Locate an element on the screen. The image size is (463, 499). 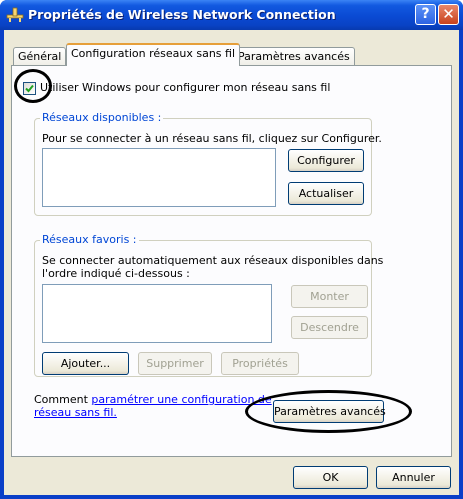
cancel-button: Annuler is located at coordinates (413, 477).